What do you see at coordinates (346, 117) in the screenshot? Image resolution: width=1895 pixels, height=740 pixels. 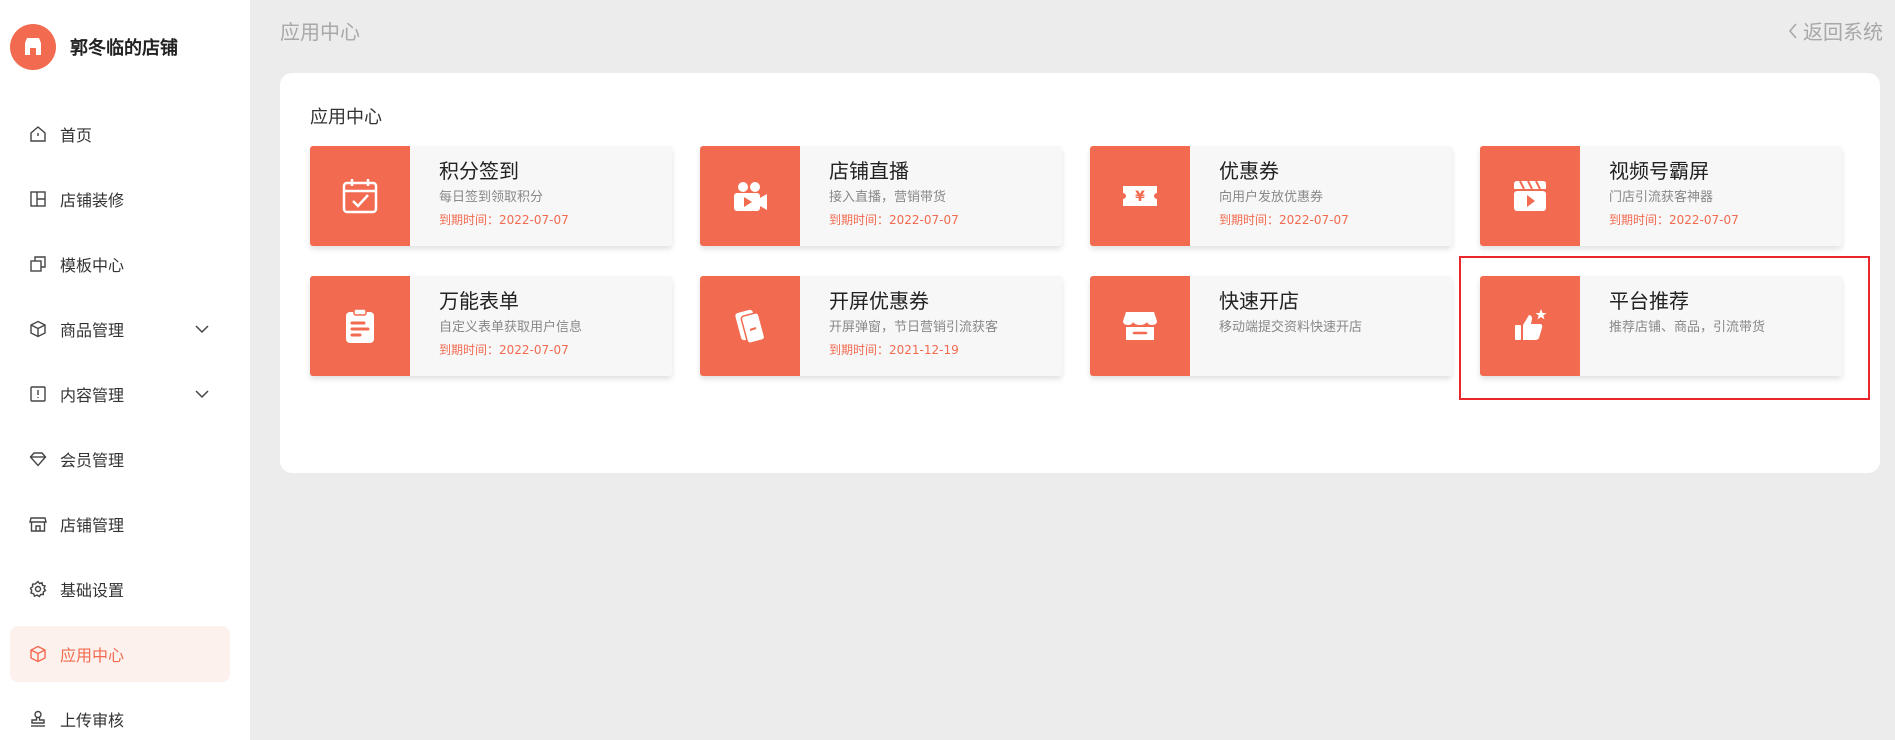 I see `section-title: 应用中心` at bounding box center [346, 117].